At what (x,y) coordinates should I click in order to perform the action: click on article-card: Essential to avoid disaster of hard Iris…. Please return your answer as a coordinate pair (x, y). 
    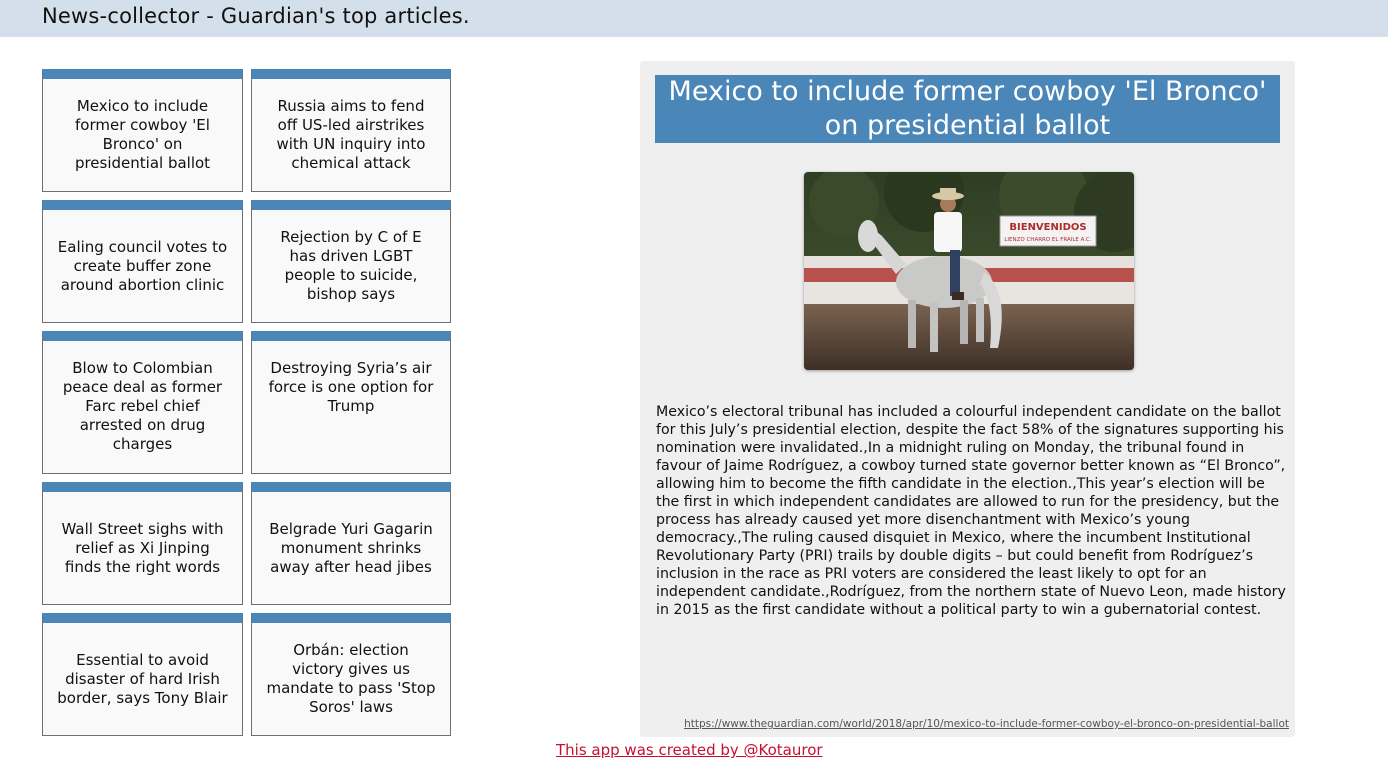
    Looking at the image, I should click on (142, 674).